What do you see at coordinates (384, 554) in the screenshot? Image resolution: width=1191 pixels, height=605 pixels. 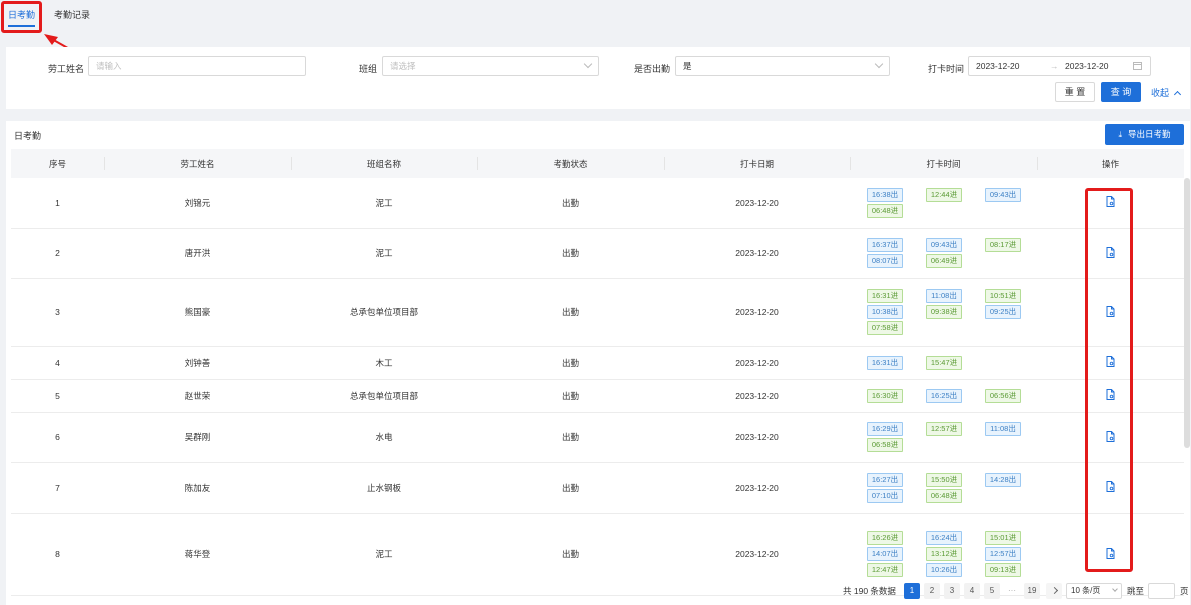 I see `cell-team: 泥工` at bounding box center [384, 554].